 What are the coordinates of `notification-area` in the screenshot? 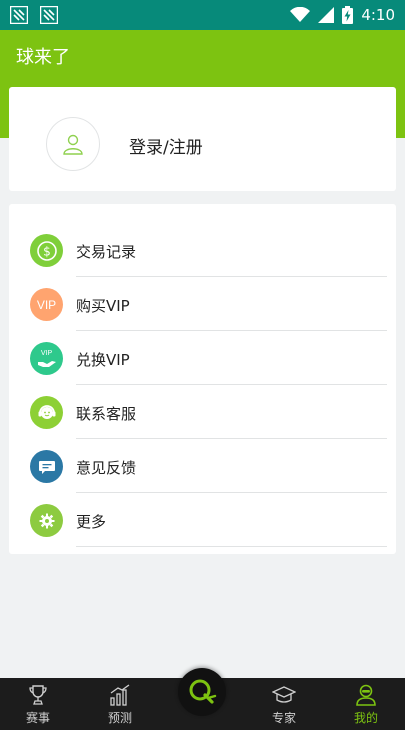 It's located at (34, 15).